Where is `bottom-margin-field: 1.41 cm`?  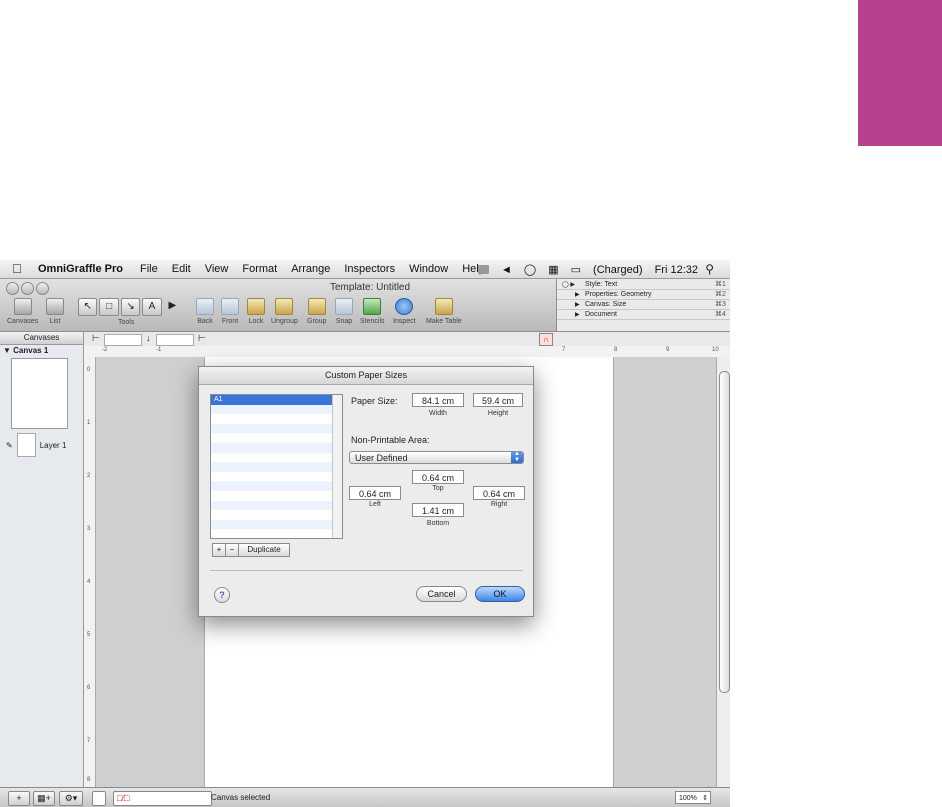
bottom-margin-field: 1.41 cm is located at coordinates (438, 510).